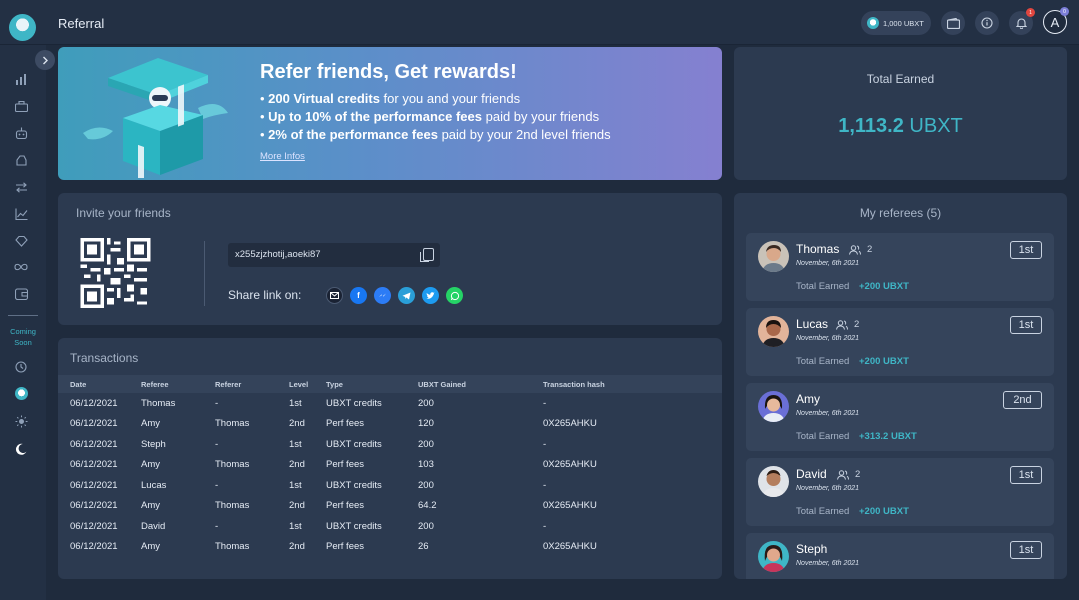 This screenshot has width=1079, height=600. I want to click on referee-level-badge: 2nd, so click(1022, 400).